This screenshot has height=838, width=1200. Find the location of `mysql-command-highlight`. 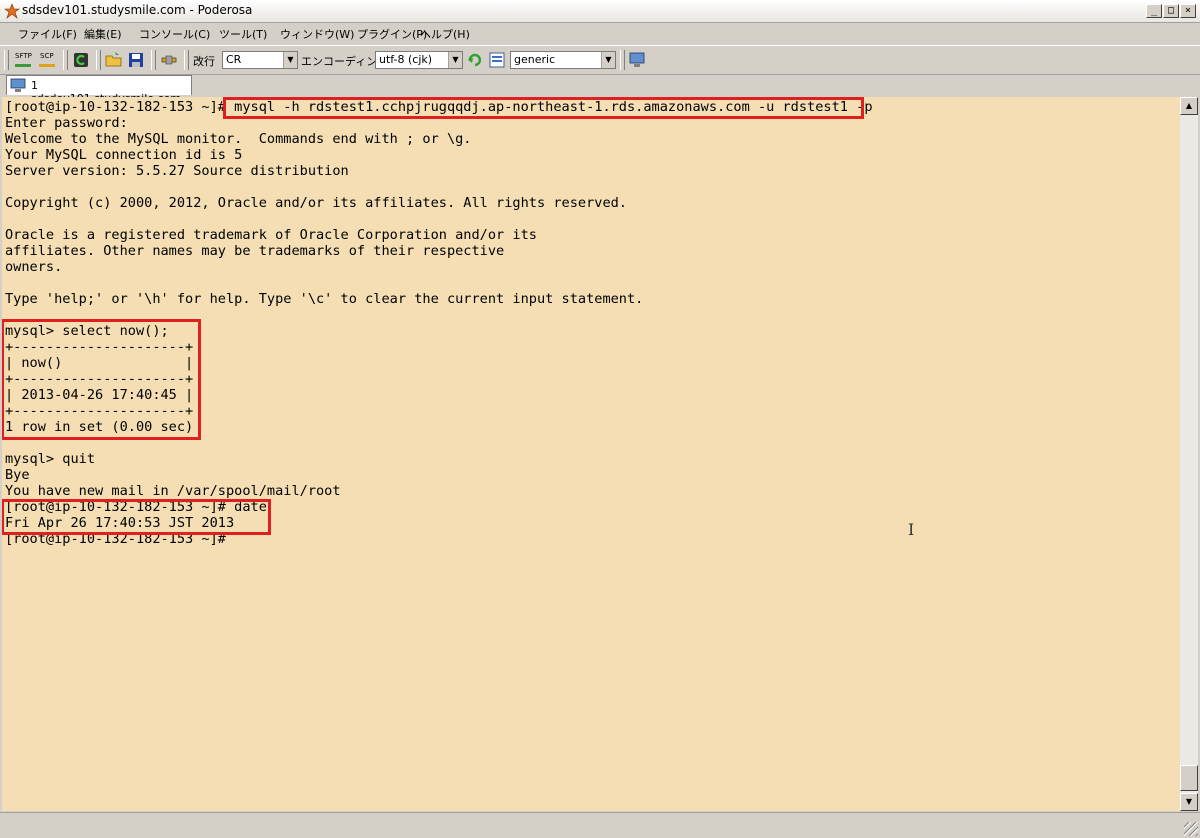

mysql-command-highlight is located at coordinates (543, 108).